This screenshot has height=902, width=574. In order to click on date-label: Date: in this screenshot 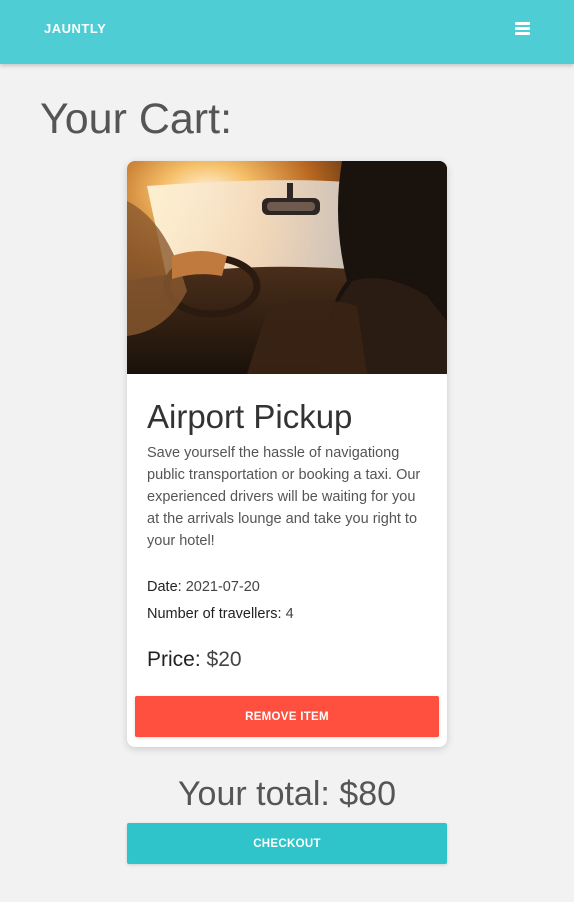, I will do `click(164, 587)`.